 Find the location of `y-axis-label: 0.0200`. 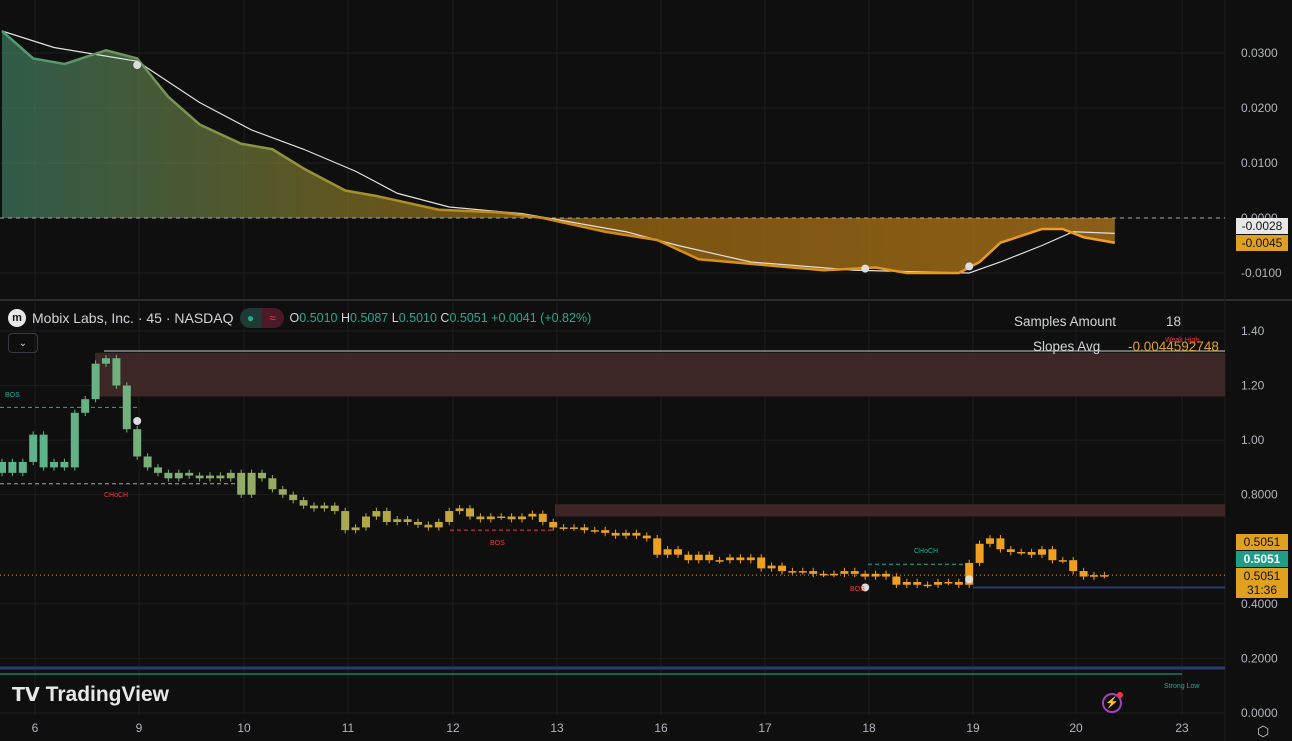

y-axis-label: 0.0200 is located at coordinates (1259, 108).